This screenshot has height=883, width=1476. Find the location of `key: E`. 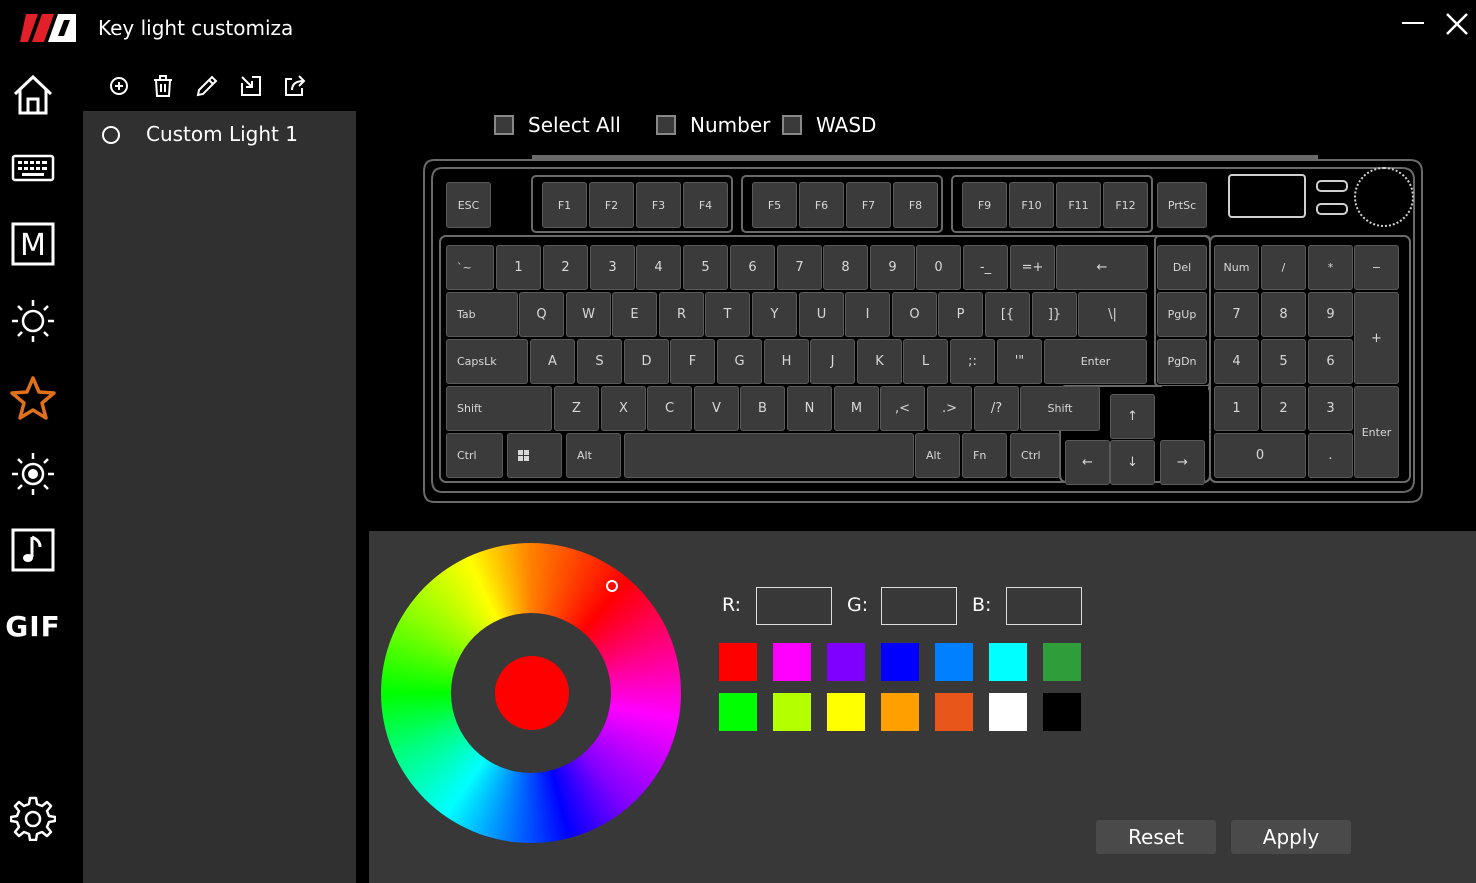

key: E is located at coordinates (634, 314).